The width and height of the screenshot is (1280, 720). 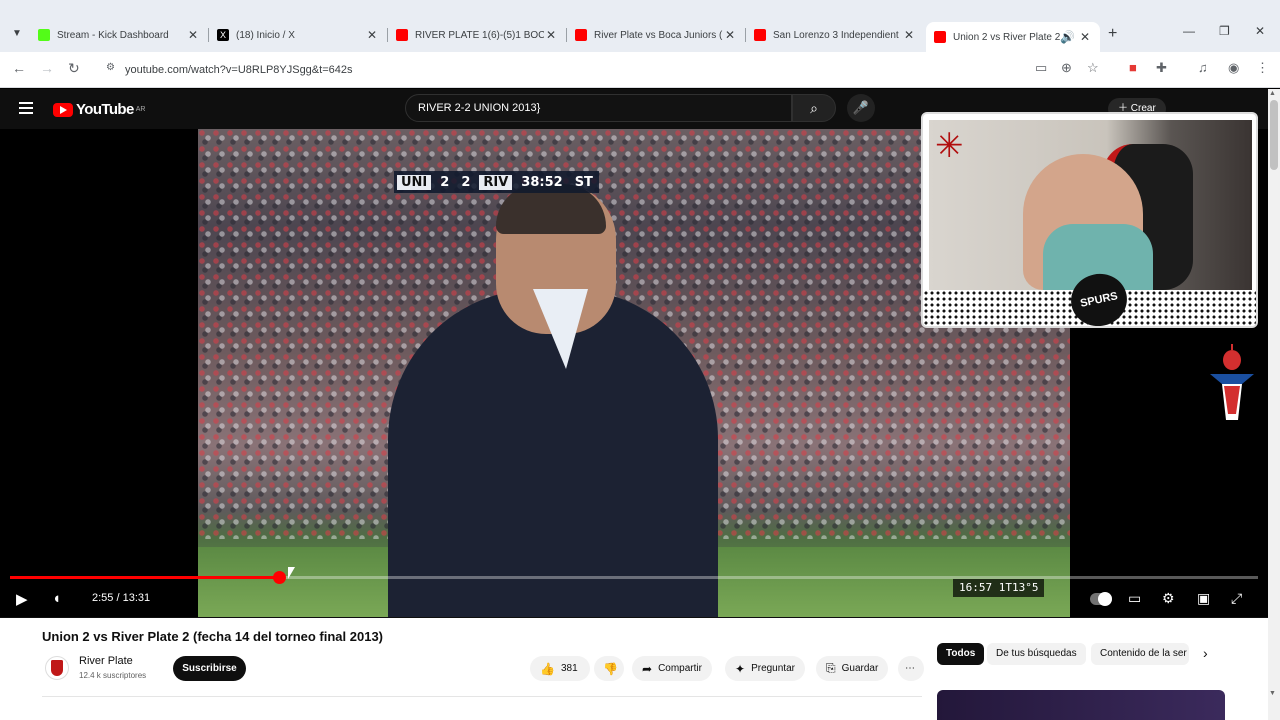 I want to click on tab-title: (18) Inicio / X, so click(x=265, y=35).